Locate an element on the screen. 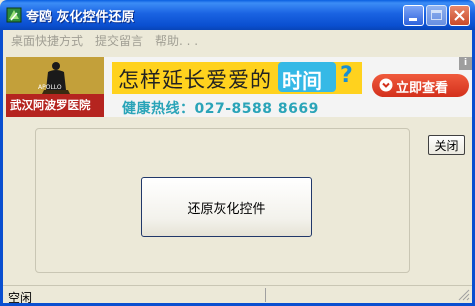 The image size is (475, 306). window-title: 夸鸥 灰化控件还原 is located at coordinates (80, 17).